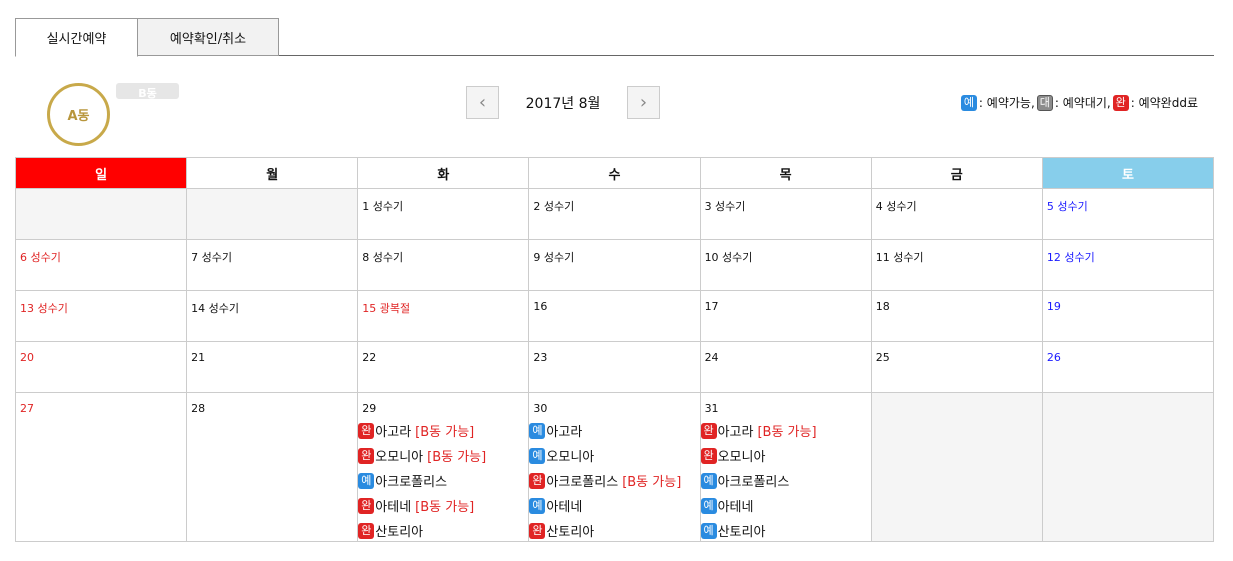 This screenshot has width=1233, height=561. I want to click on day-cell: 18, so click(956, 316).